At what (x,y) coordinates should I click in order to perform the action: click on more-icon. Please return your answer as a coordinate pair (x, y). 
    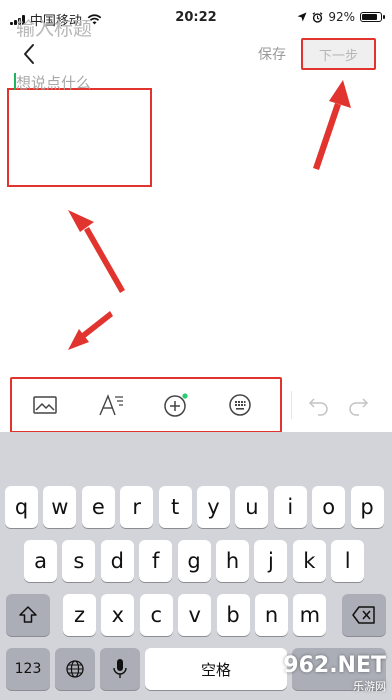
    Looking at the image, I should click on (240, 405).